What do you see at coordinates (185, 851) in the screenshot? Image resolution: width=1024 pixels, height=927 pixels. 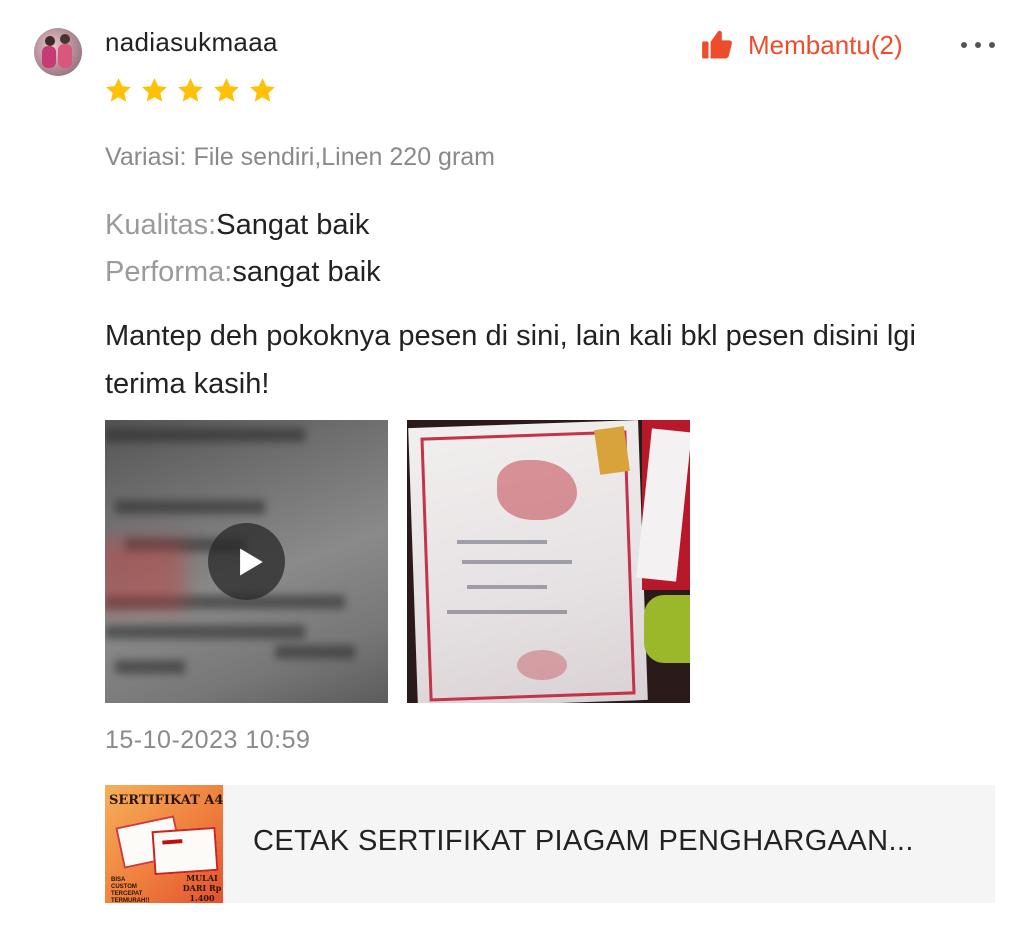 I see `thumbnail-certificate` at bounding box center [185, 851].